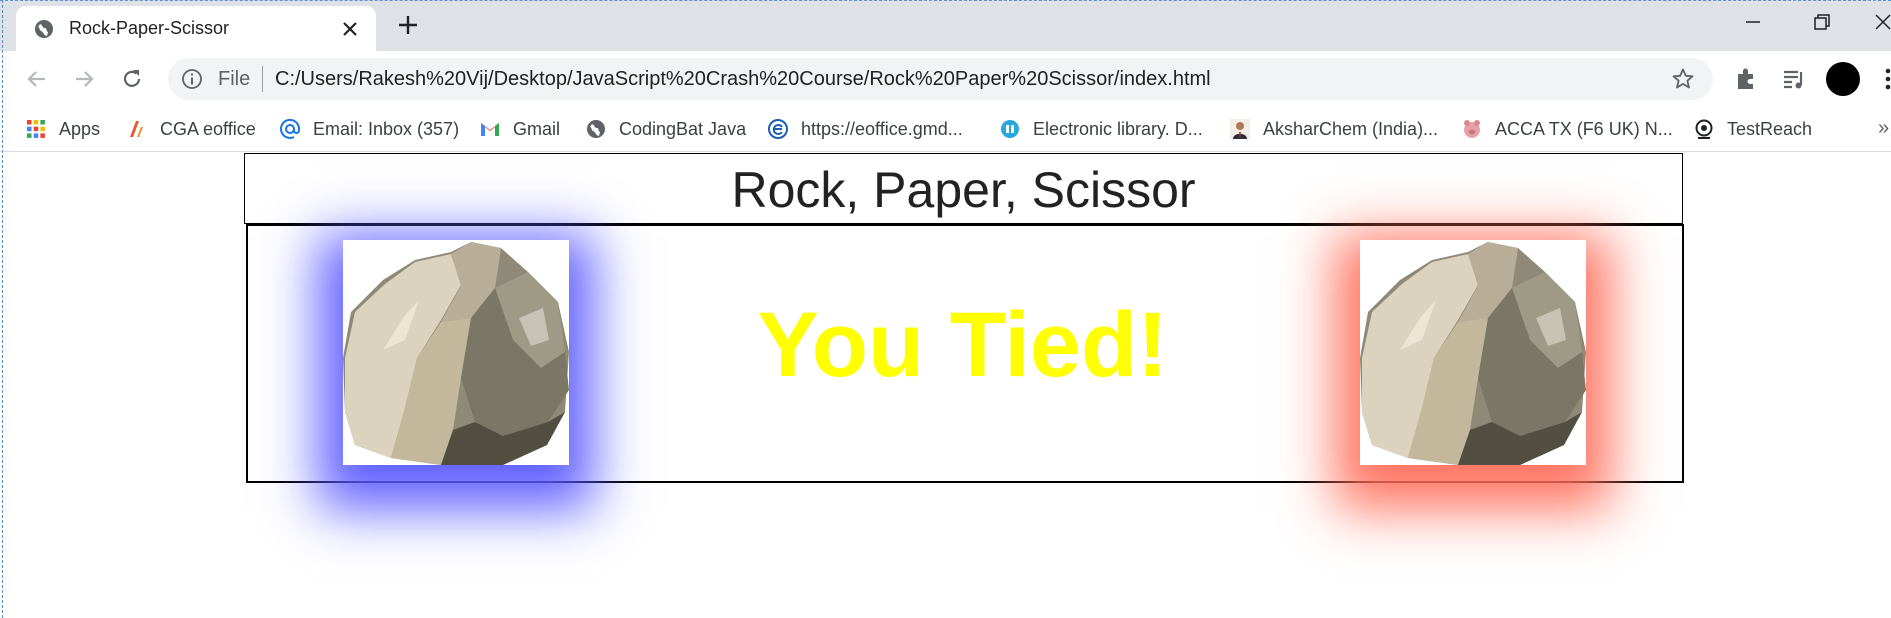  I want to click on at-sign-icon, so click(290, 129).